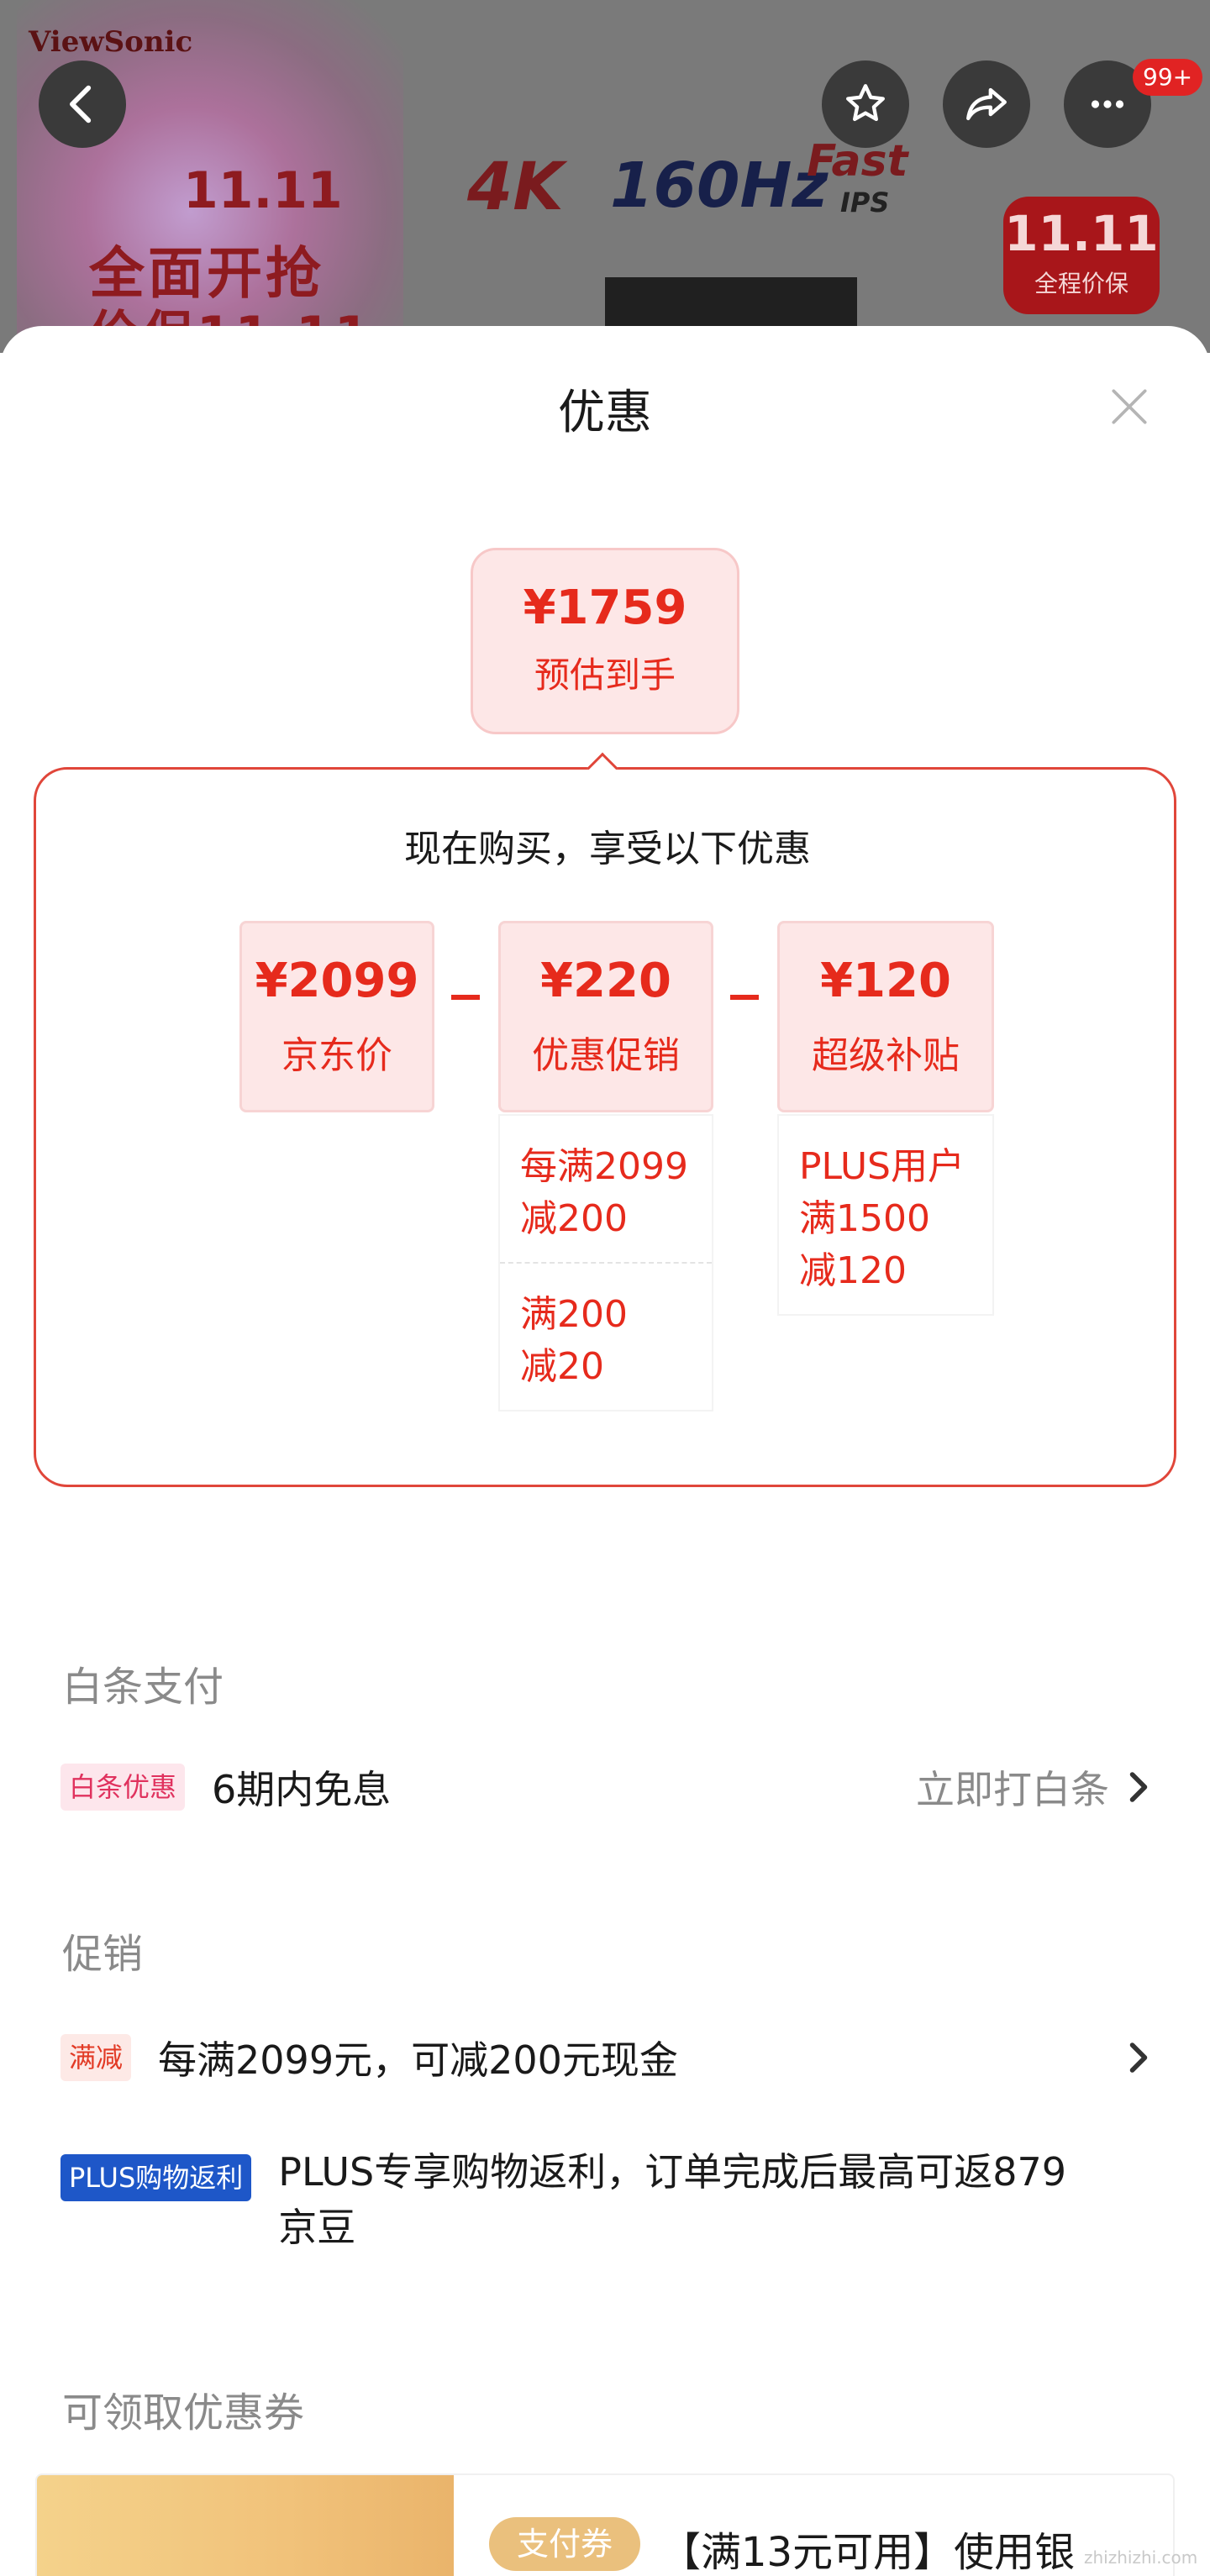 The image size is (1210, 2576). I want to click on baitiao-text: 6期内免息, so click(302, 1789).